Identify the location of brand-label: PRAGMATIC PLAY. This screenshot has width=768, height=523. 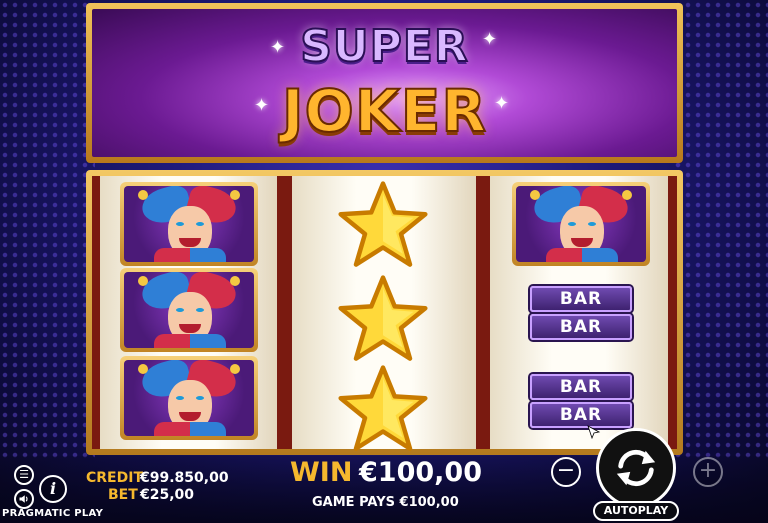
(53, 513).